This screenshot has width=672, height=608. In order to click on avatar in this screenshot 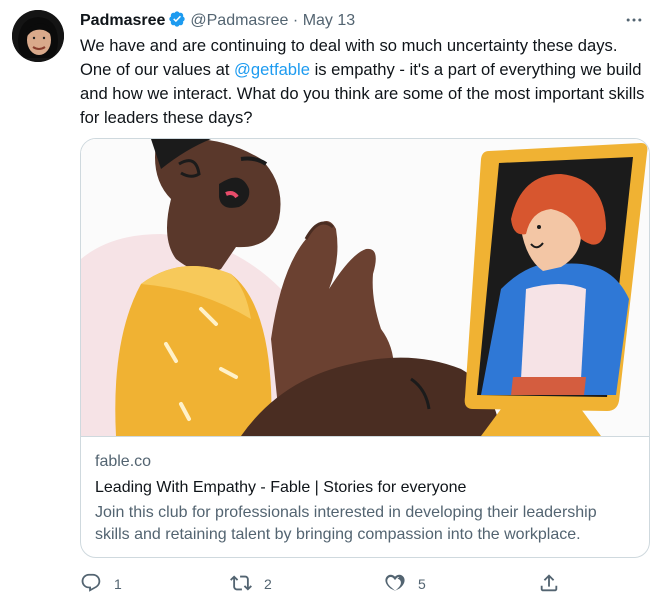, I will do `click(38, 36)`.